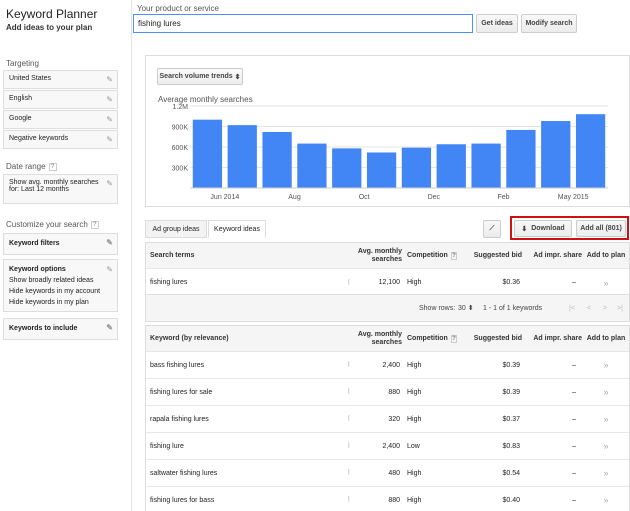 The image size is (630, 511). I want to click on x-tick-label: Dec, so click(434, 197).